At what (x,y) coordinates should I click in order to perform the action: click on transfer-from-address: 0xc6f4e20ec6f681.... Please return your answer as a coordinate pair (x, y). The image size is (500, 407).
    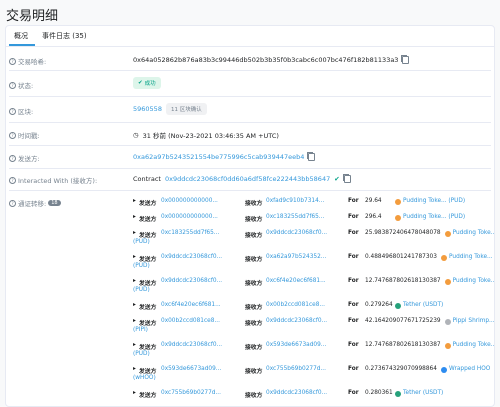
    Looking at the image, I should click on (191, 305).